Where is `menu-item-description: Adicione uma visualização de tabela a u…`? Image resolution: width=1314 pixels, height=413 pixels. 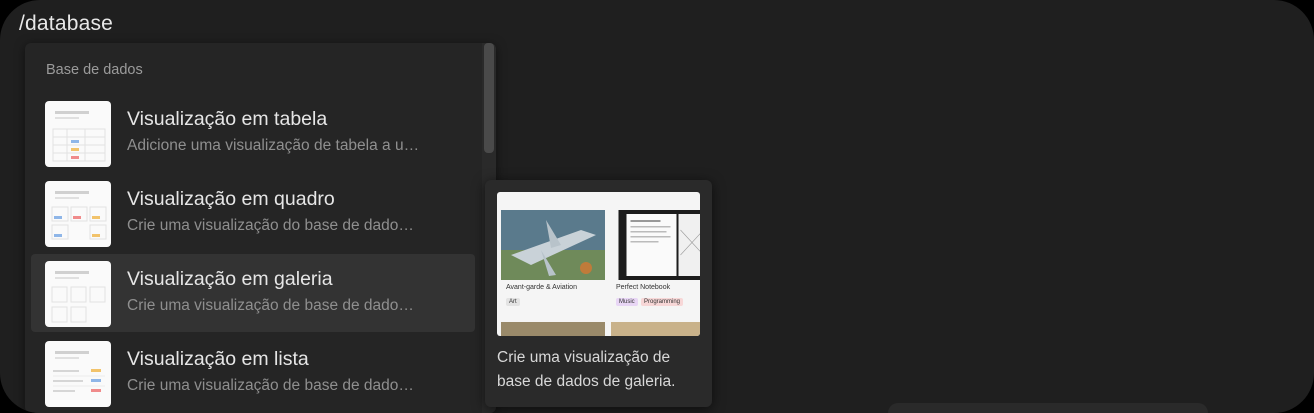
menu-item-description: Adicione uma visualização de tabela a u… is located at coordinates (273, 145).